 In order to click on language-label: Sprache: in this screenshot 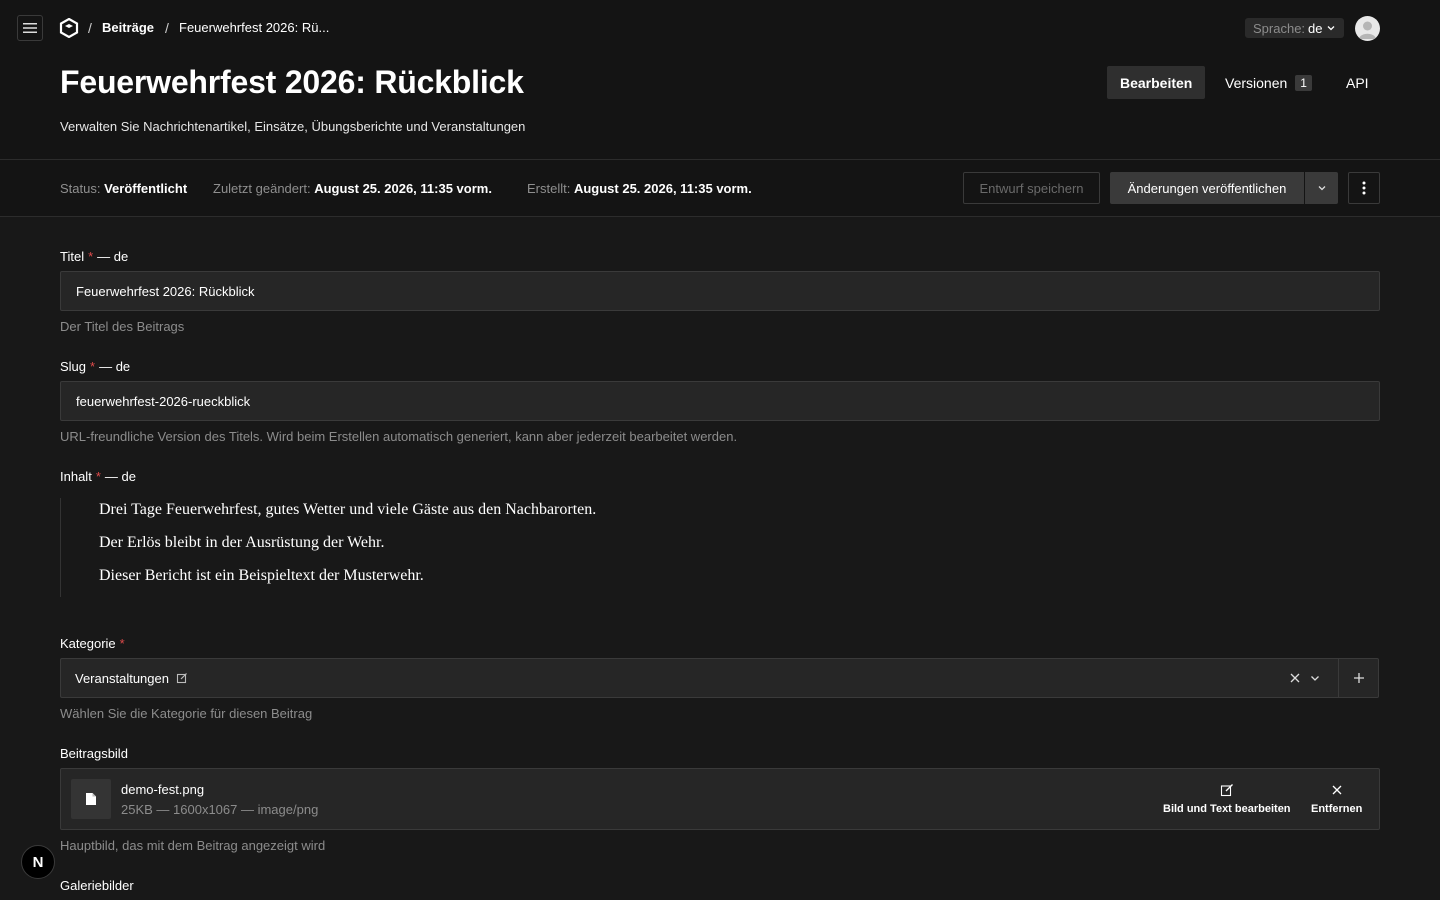, I will do `click(1279, 28)`.